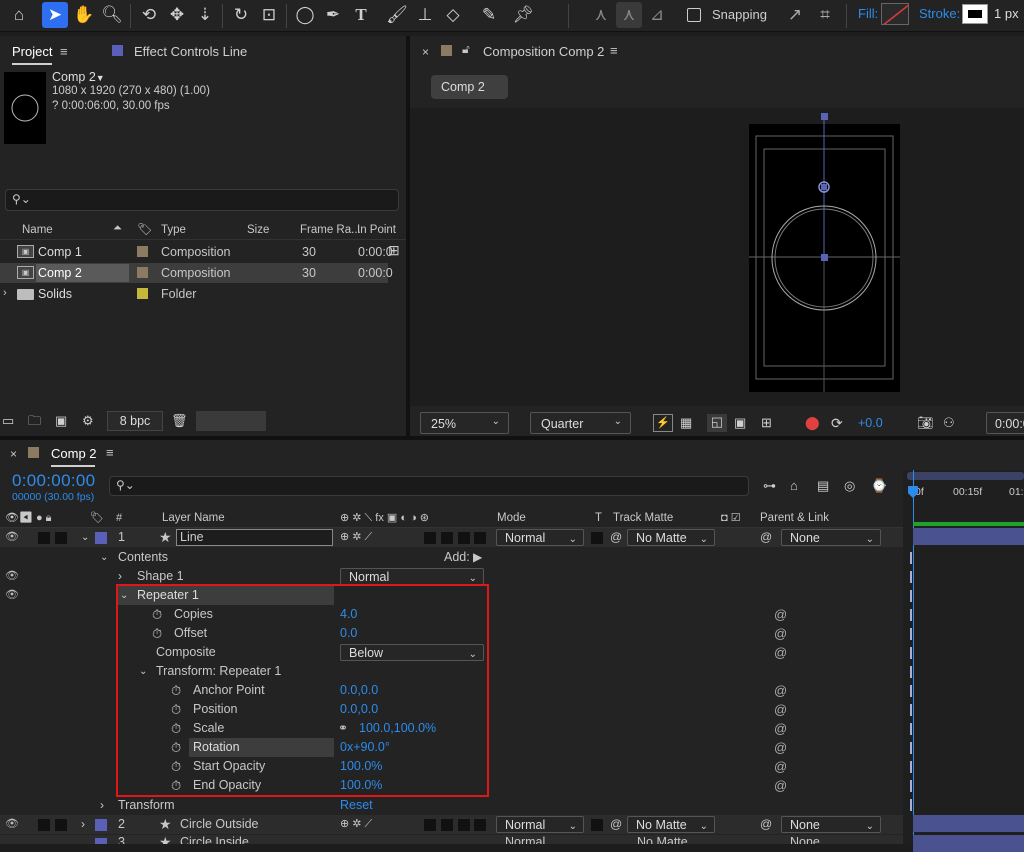 The image size is (1024, 852). What do you see at coordinates (598, 518) in the screenshot?
I see `col-t: T` at bounding box center [598, 518].